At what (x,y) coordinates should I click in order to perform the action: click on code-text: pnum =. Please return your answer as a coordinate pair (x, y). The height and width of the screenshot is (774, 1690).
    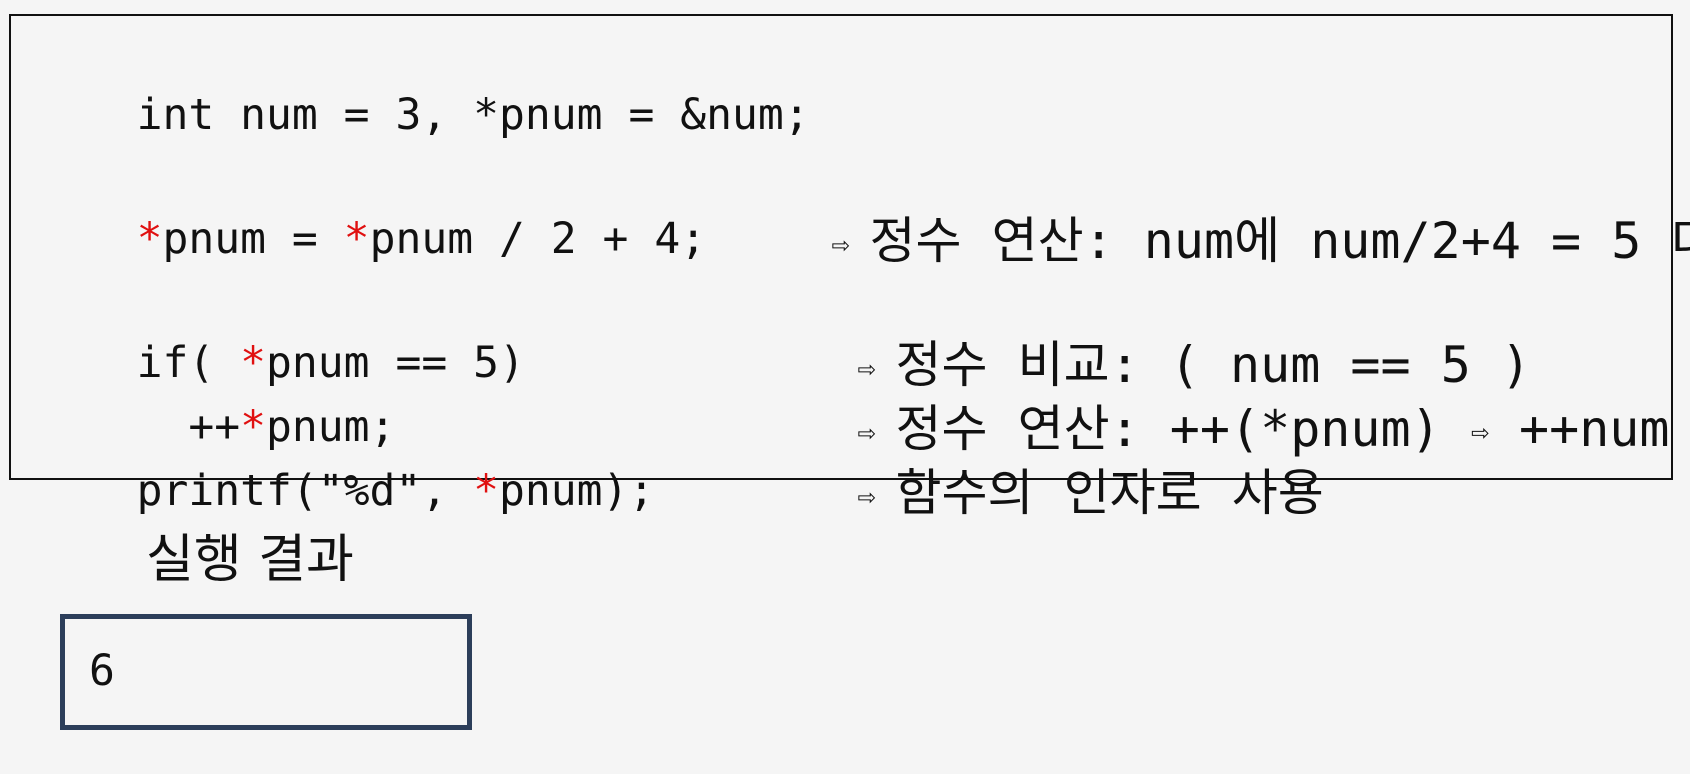
    Looking at the image, I should click on (253, 239).